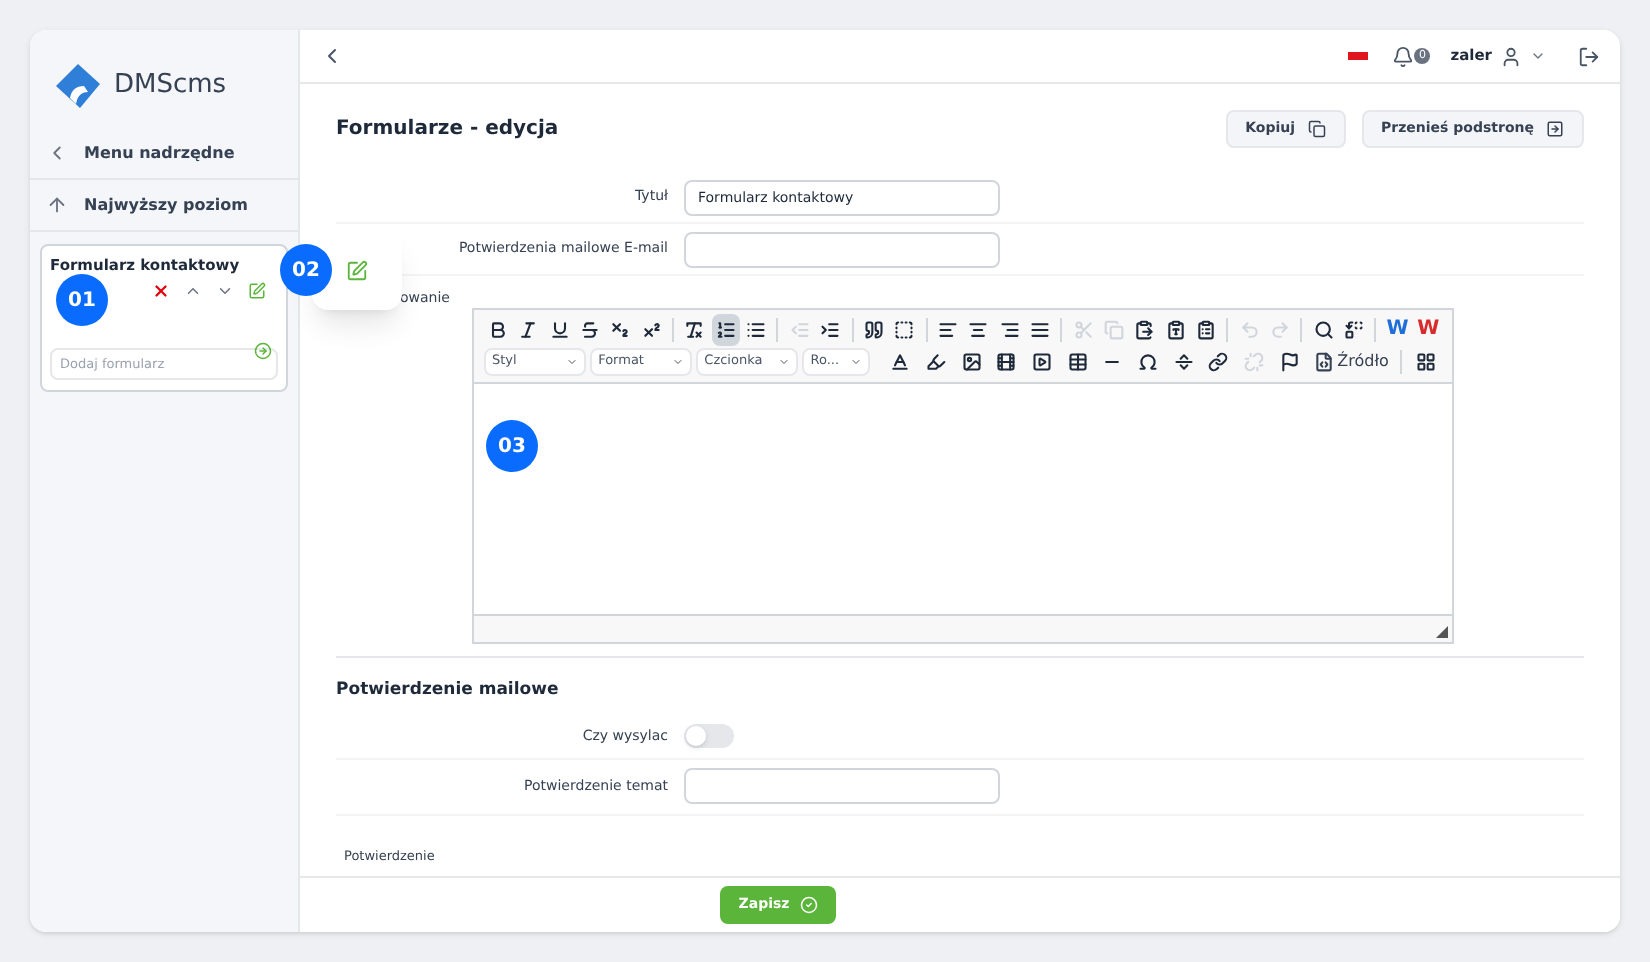 The width and height of the screenshot is (1650, 962). Describe the element at coordinates (1323, 329) in the screenshot. I see `search-icon` at that location.